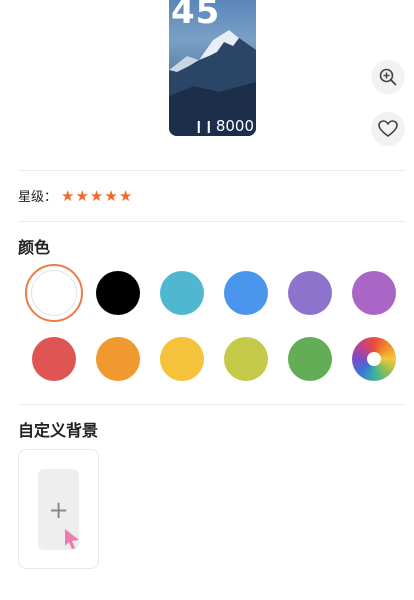 The width and height of the screenshot is (414, 600). I want to click on multicolor-center, so click(374, 359).